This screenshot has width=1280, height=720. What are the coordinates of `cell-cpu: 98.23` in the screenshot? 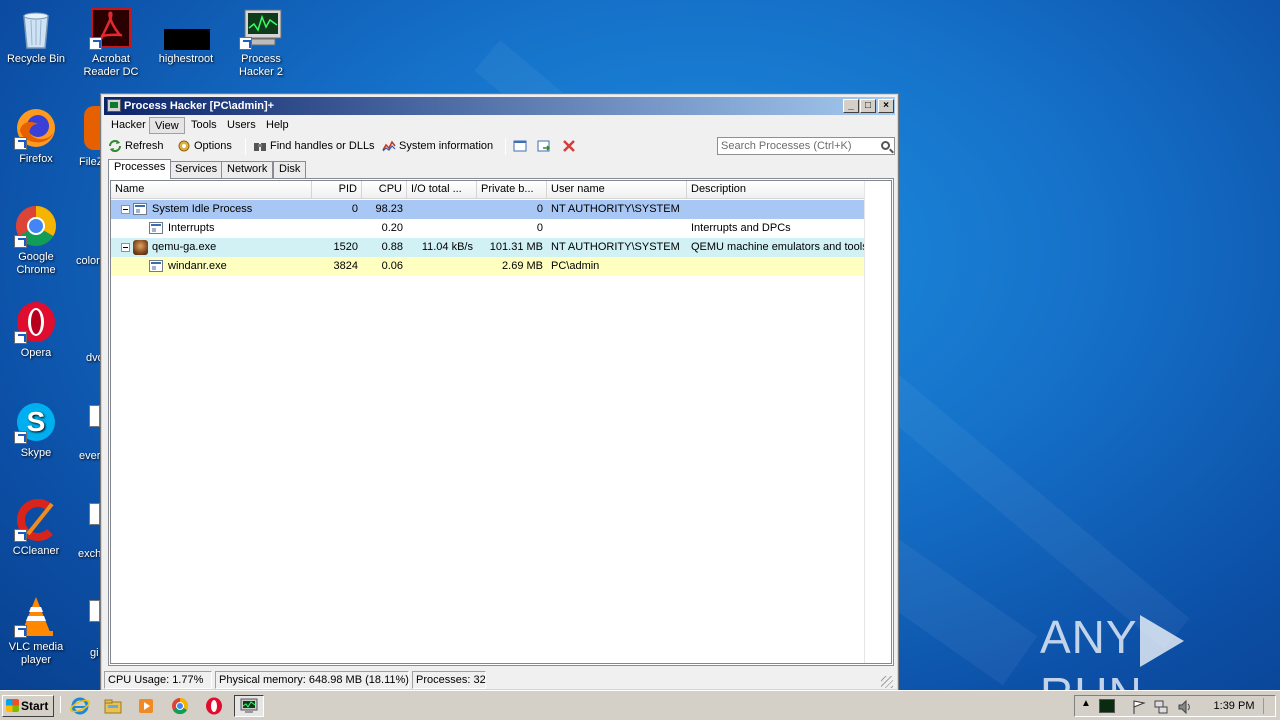 It's located at (389, 209).